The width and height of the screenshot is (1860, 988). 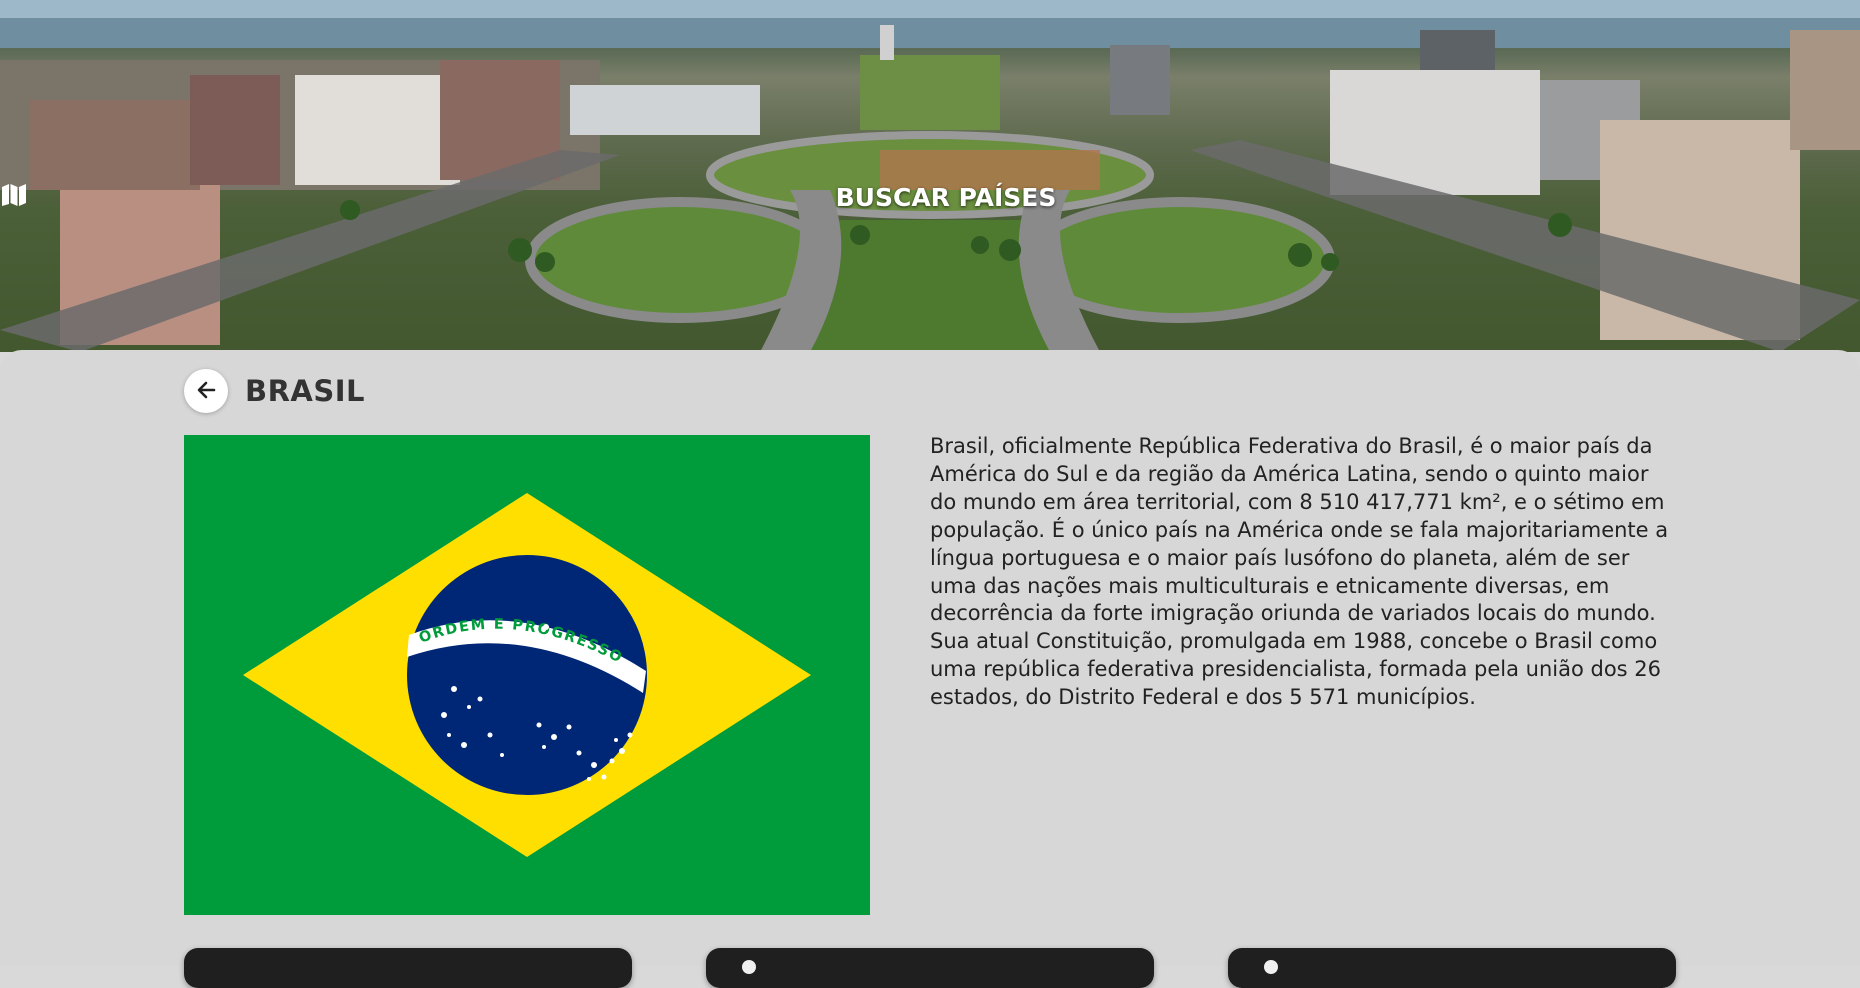 I want to click on map-icon, so click(x=417, y=197).